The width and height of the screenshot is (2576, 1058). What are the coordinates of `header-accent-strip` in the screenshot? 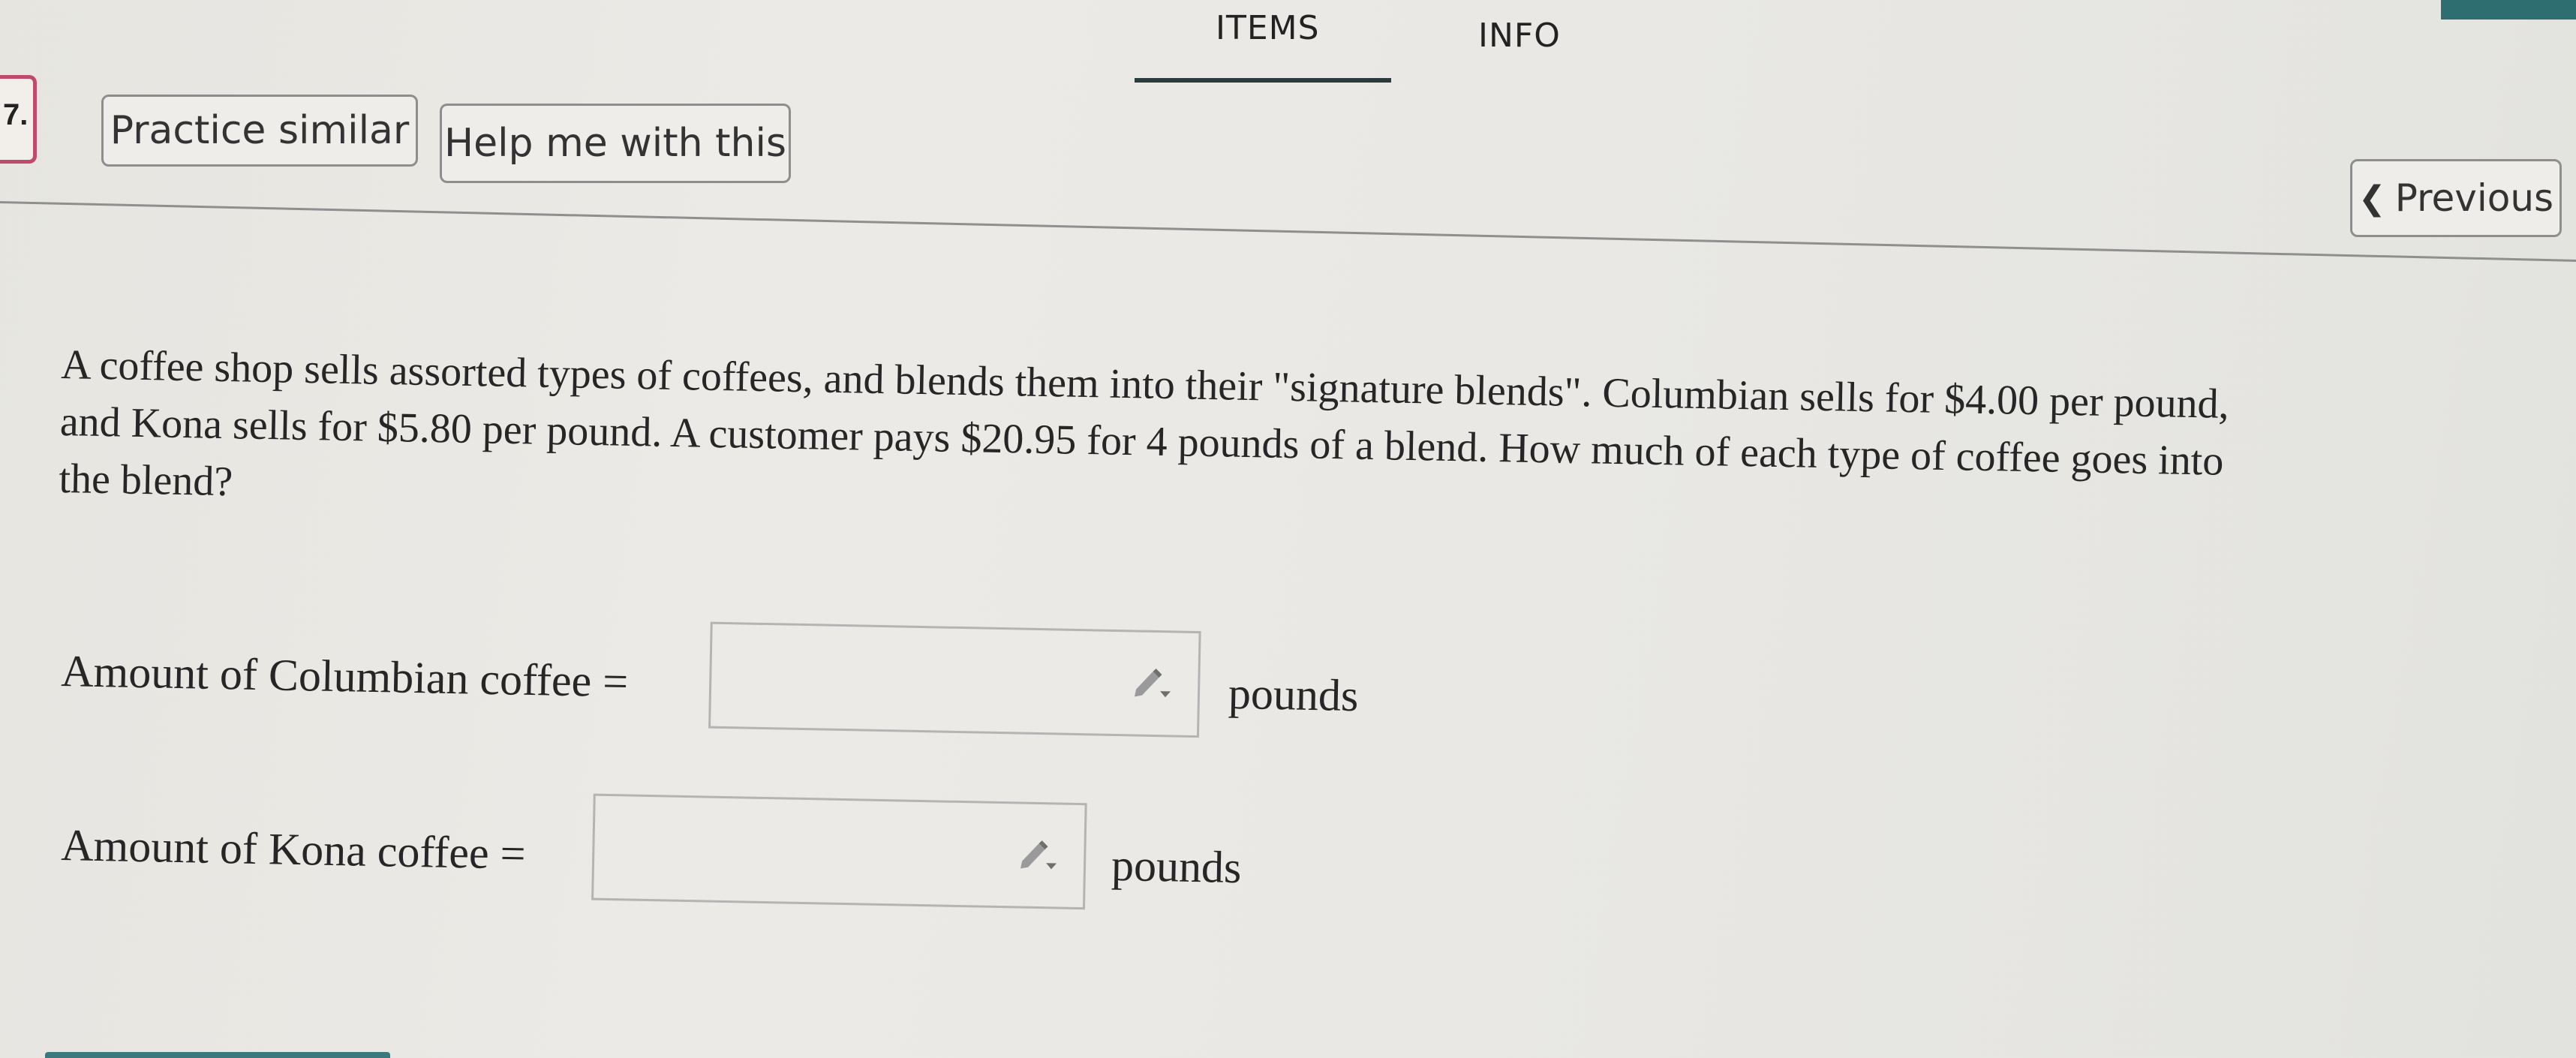 It's located at (2508, 10).